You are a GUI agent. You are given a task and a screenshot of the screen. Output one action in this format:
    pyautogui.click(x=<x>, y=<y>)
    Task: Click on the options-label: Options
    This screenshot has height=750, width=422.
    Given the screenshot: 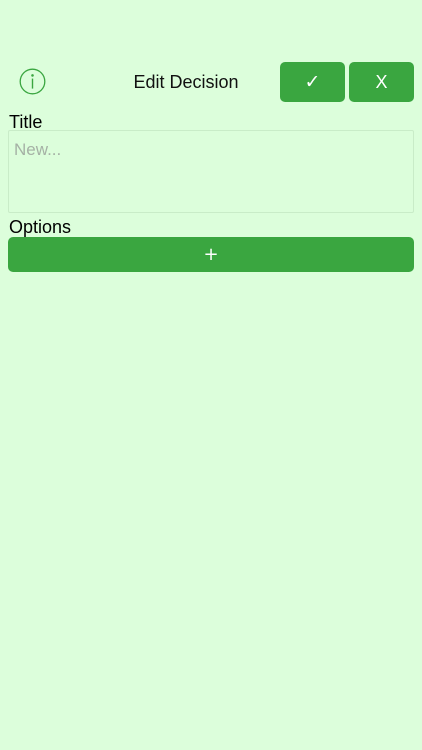 What is the action you would take?
    pyautogui.click(x=40, y=227)
    